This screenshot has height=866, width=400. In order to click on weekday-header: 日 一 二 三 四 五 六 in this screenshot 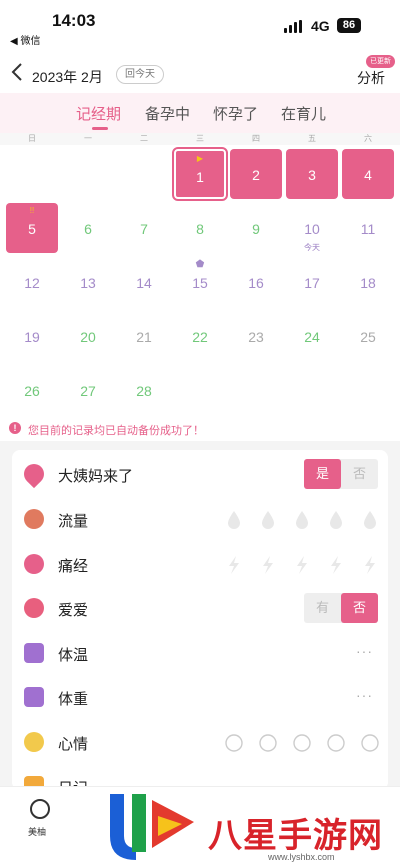, I will do `click(200, 139)`.